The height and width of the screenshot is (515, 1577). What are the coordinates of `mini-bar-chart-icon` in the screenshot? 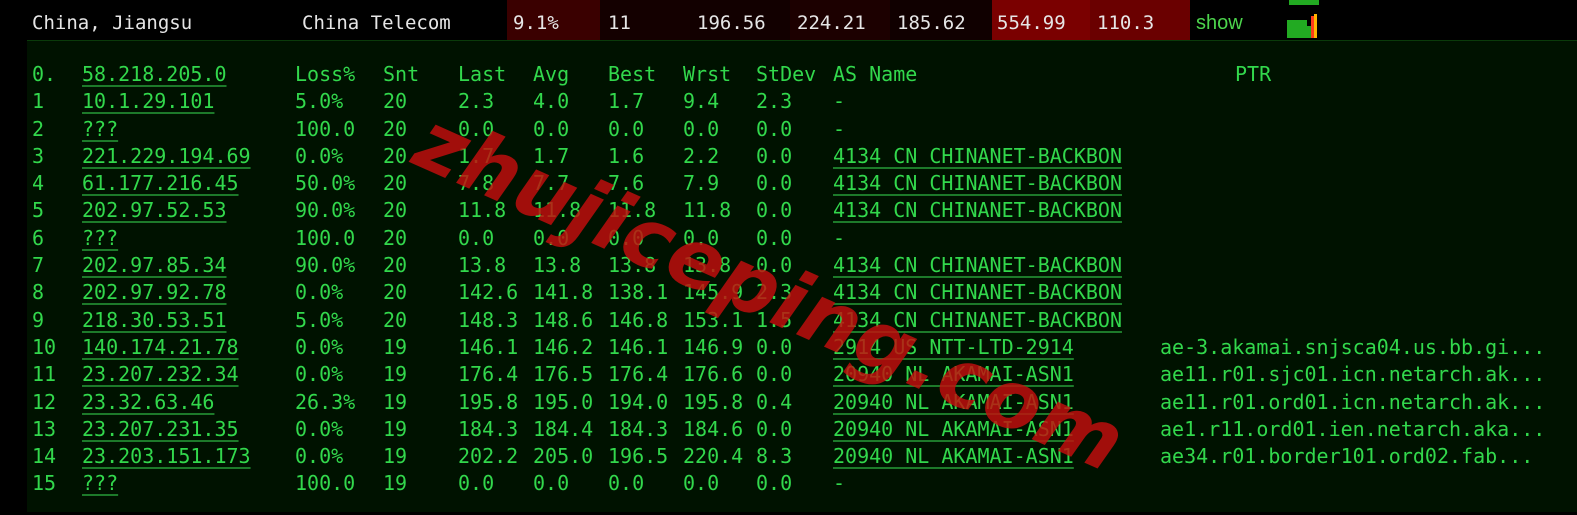 It's located at (1302, 26).